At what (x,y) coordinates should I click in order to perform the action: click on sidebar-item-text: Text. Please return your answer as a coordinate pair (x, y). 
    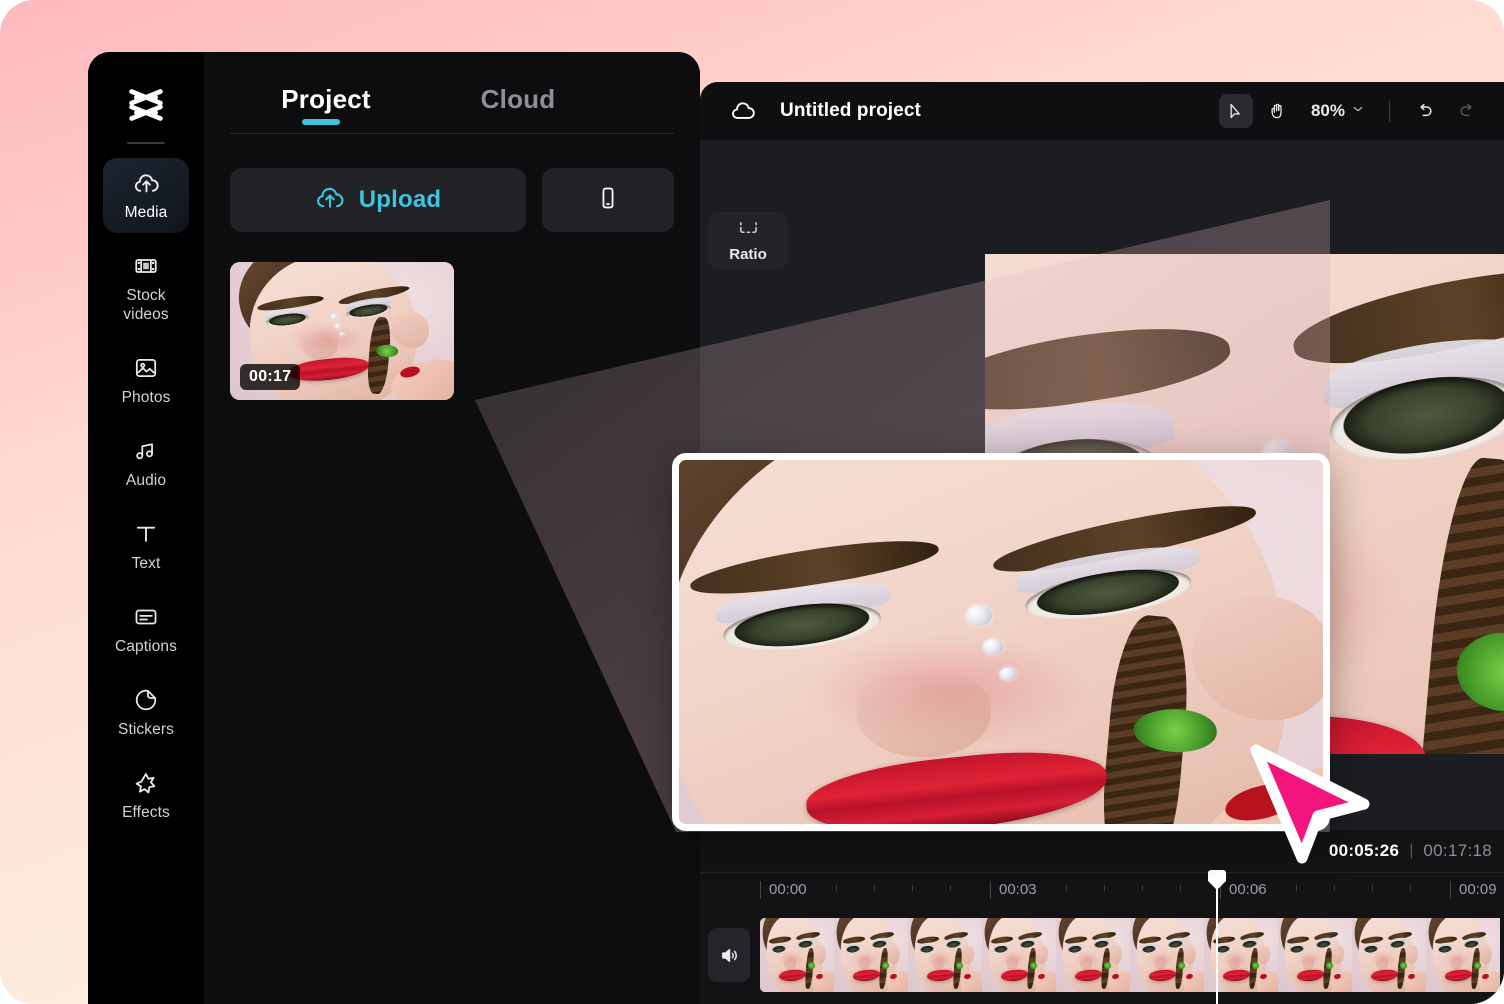
    Looking at the image, I should click on (146, 546).